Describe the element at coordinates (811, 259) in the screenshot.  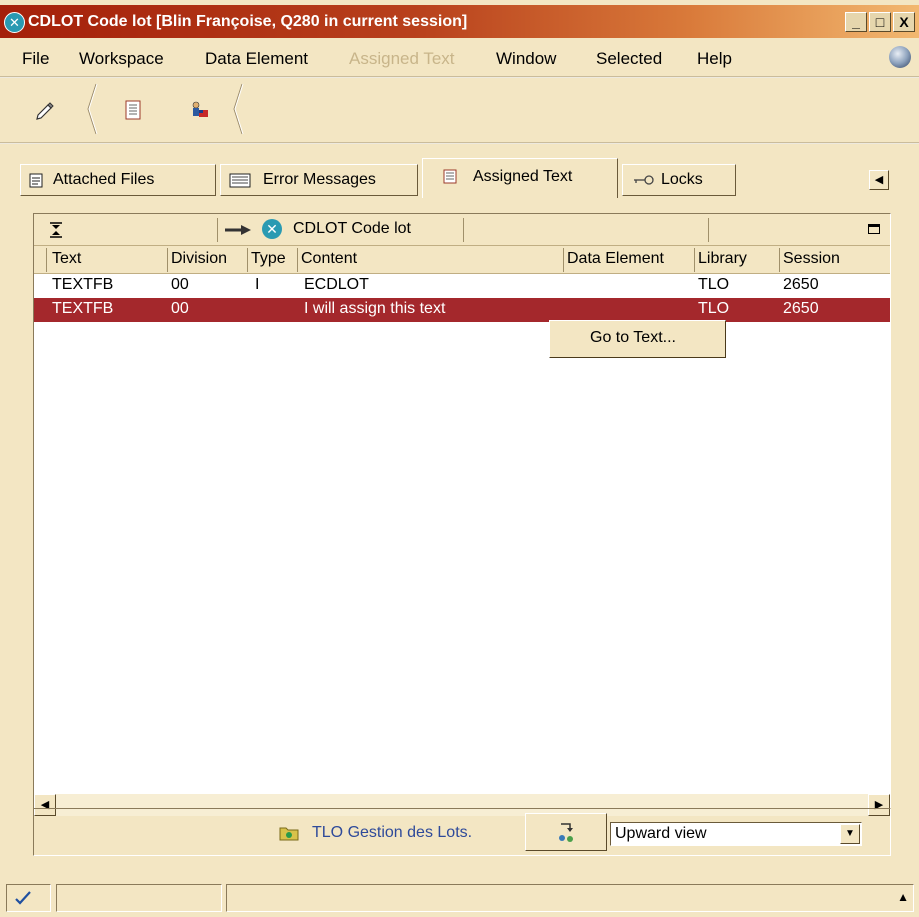
I see `column-header-session: Session` at that location.